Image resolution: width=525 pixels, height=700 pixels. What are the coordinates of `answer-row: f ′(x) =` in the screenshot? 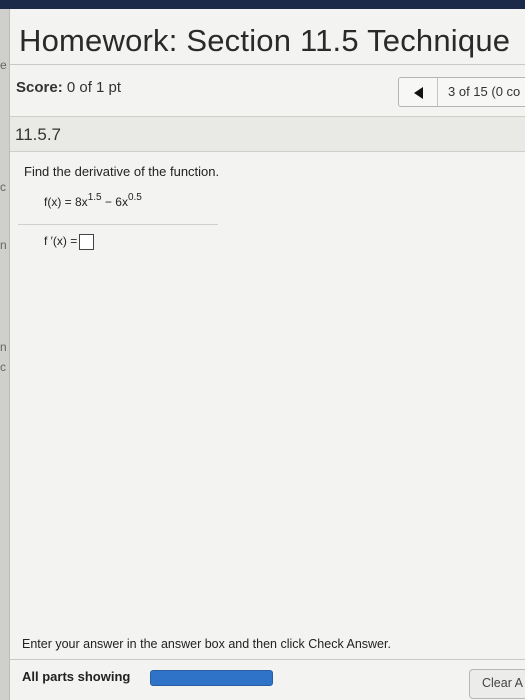 It's located at (69, 242).